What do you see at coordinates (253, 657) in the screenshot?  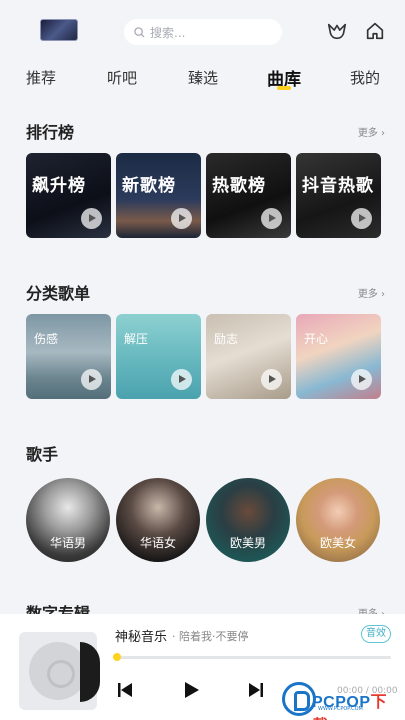 I see `progress-bar` at bounding box center [253, 657].